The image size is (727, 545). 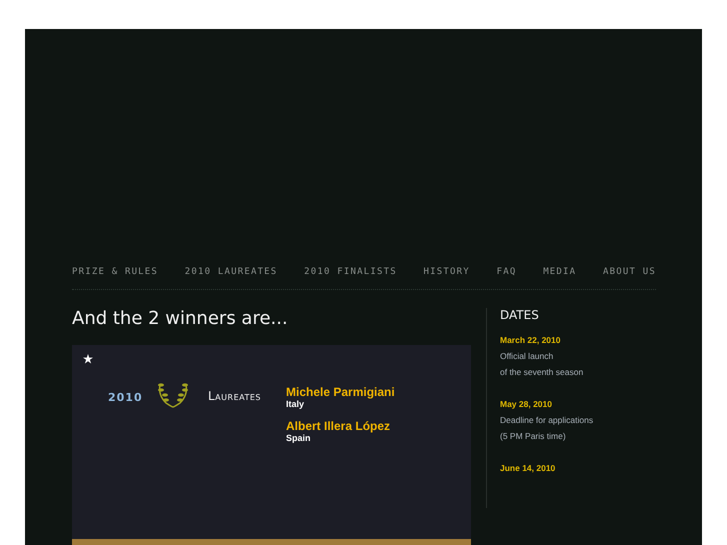 What do you see at coordinates (88, 359) in the screenshot?
I see `star-icon` at bounding box center [88, 359].